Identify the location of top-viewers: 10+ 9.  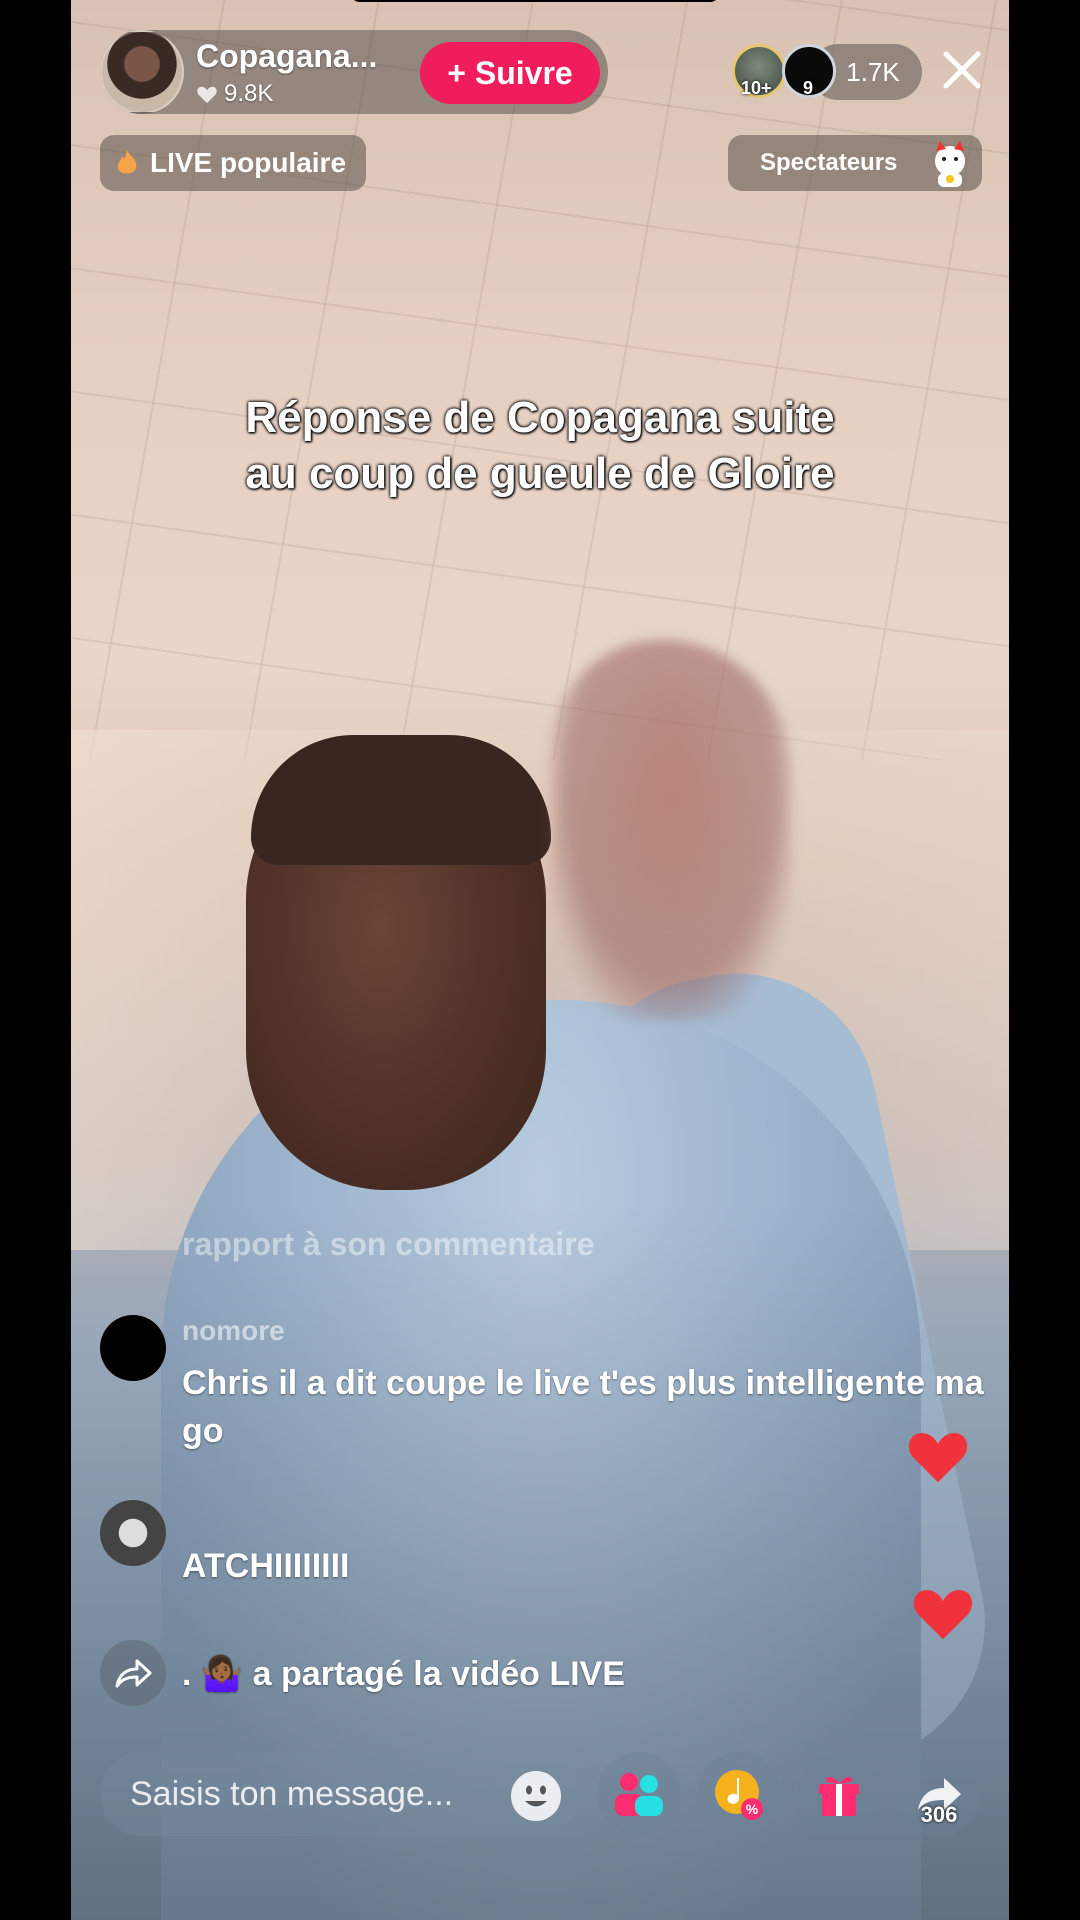
(827, 72).